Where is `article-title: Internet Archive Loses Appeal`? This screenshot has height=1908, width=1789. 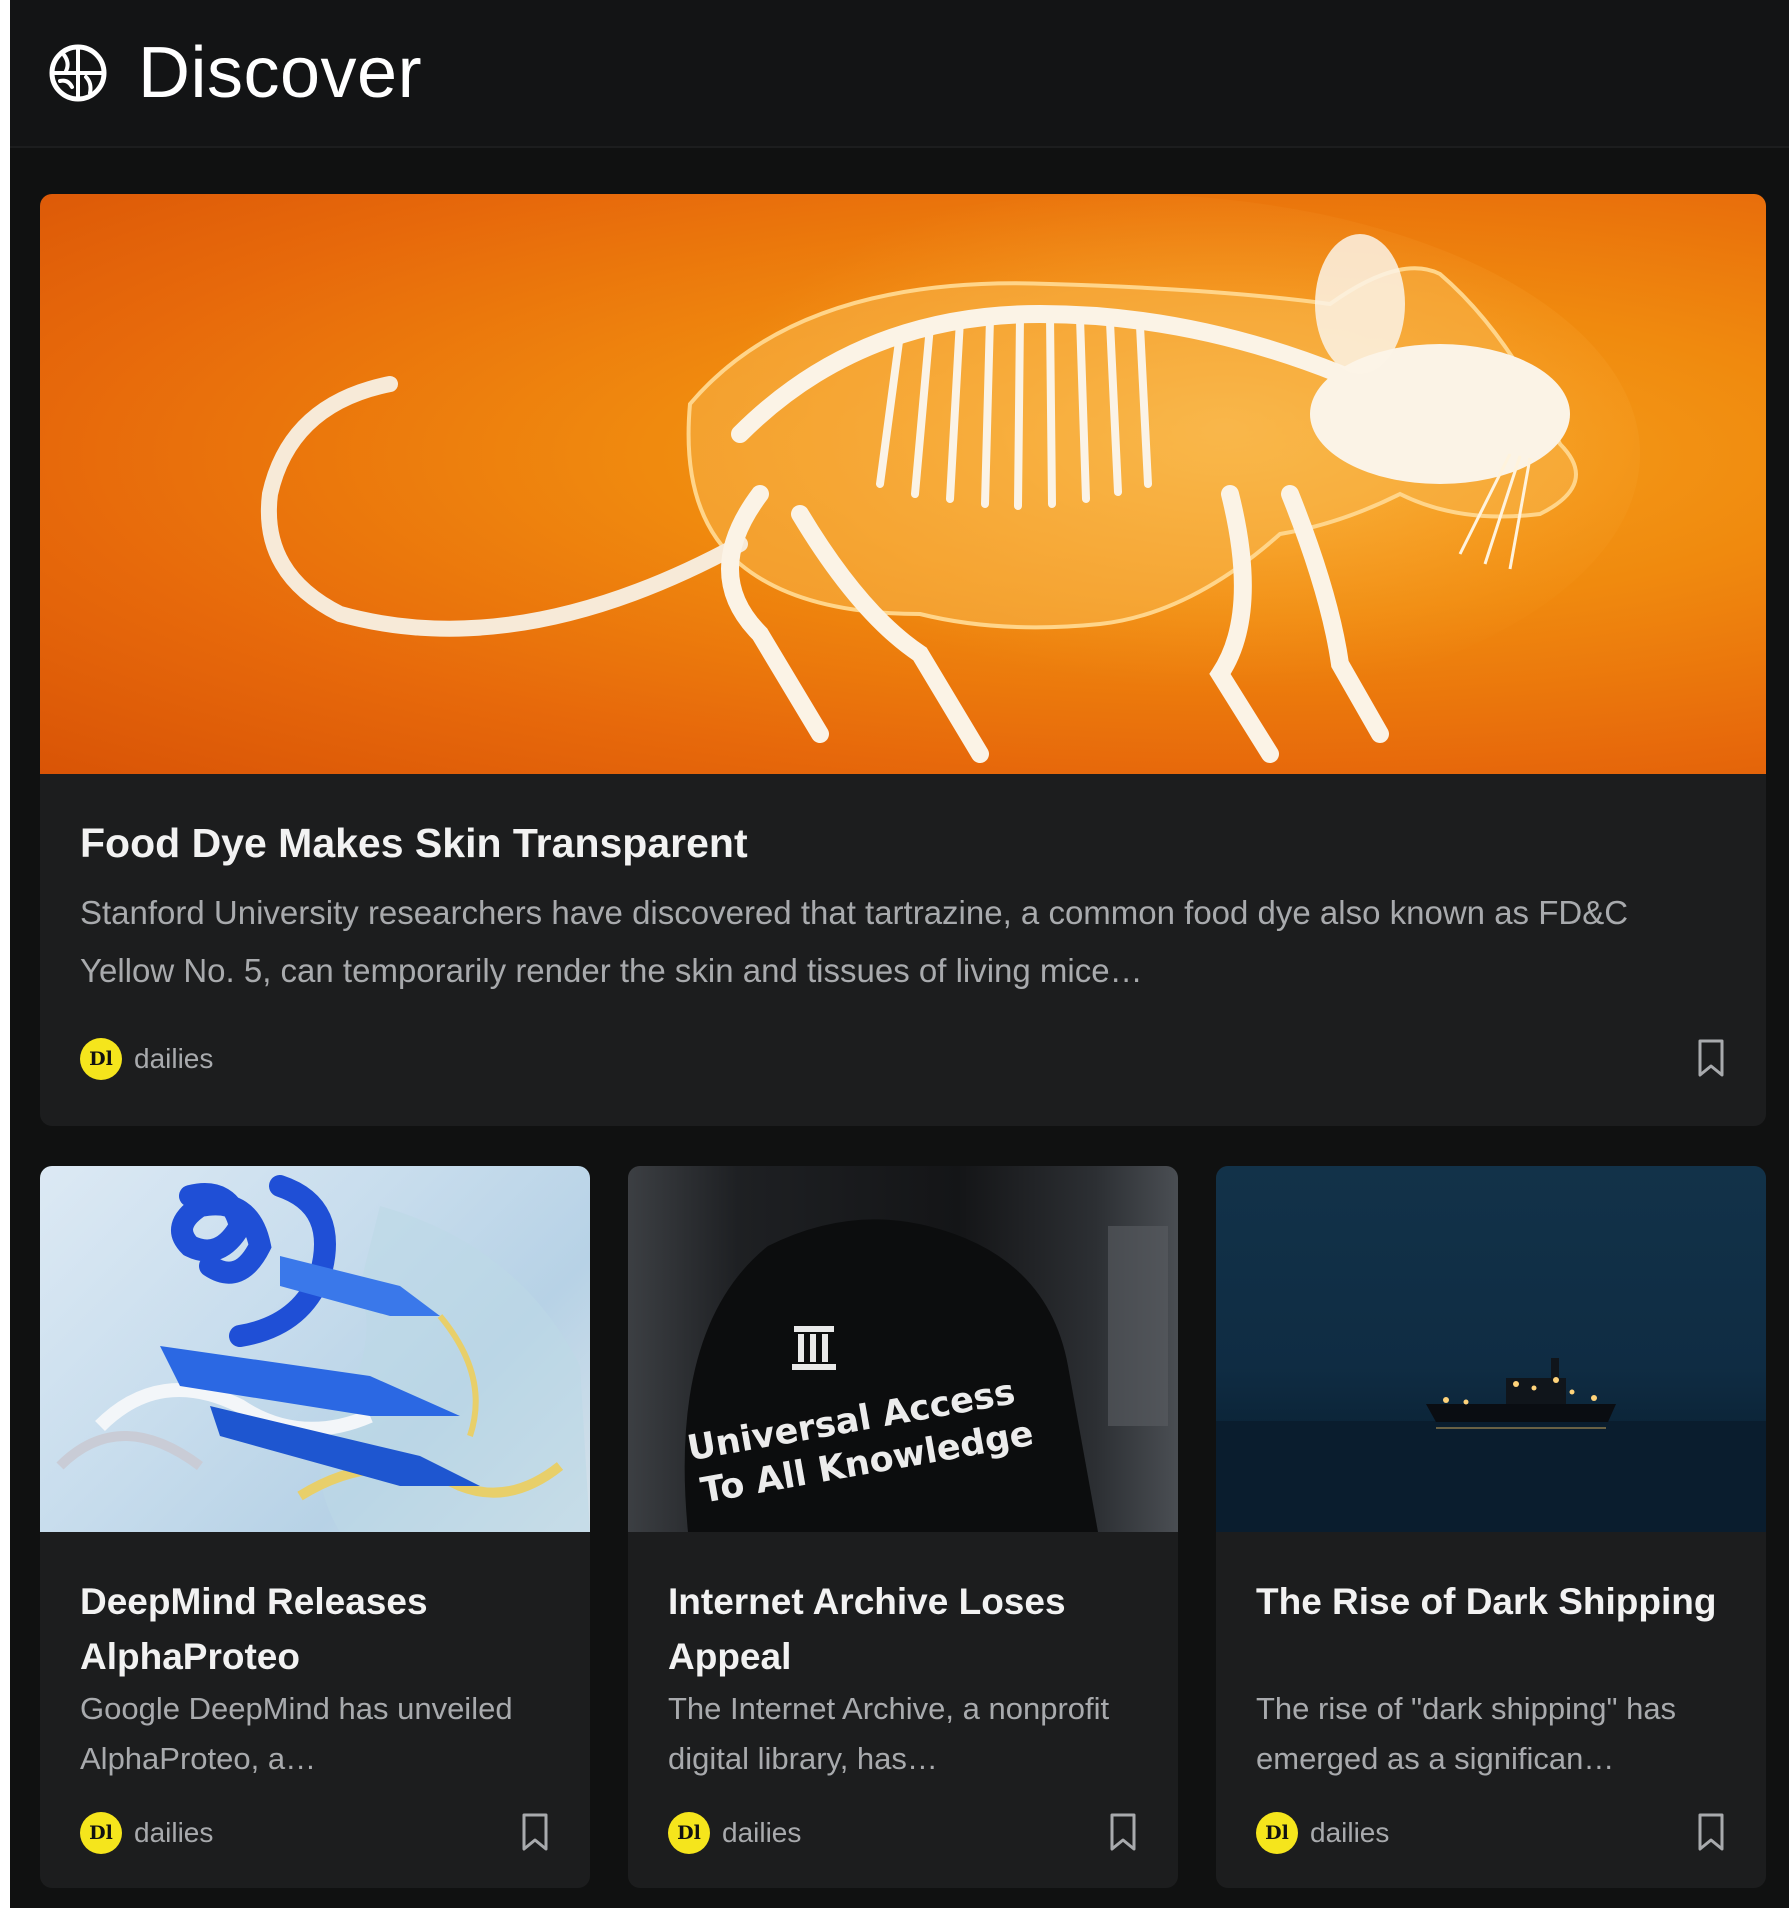
article-title: Internet Archive Loses Appeal is located at coordinates (867, 1629).